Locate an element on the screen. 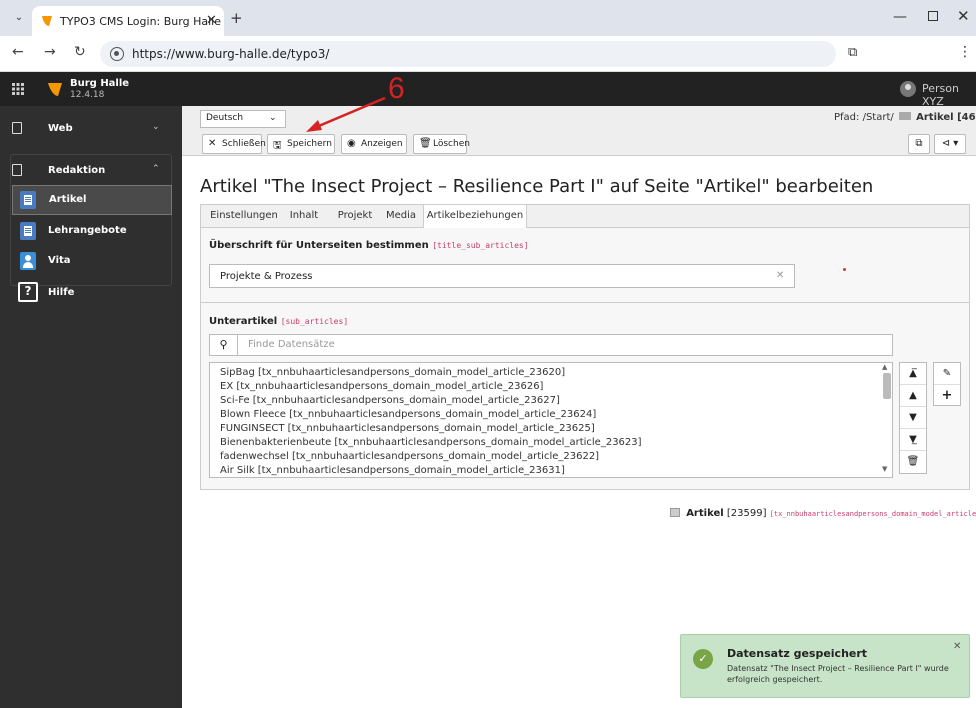  scroll-up-icon: ▲ is located at coordinates (884, 367).